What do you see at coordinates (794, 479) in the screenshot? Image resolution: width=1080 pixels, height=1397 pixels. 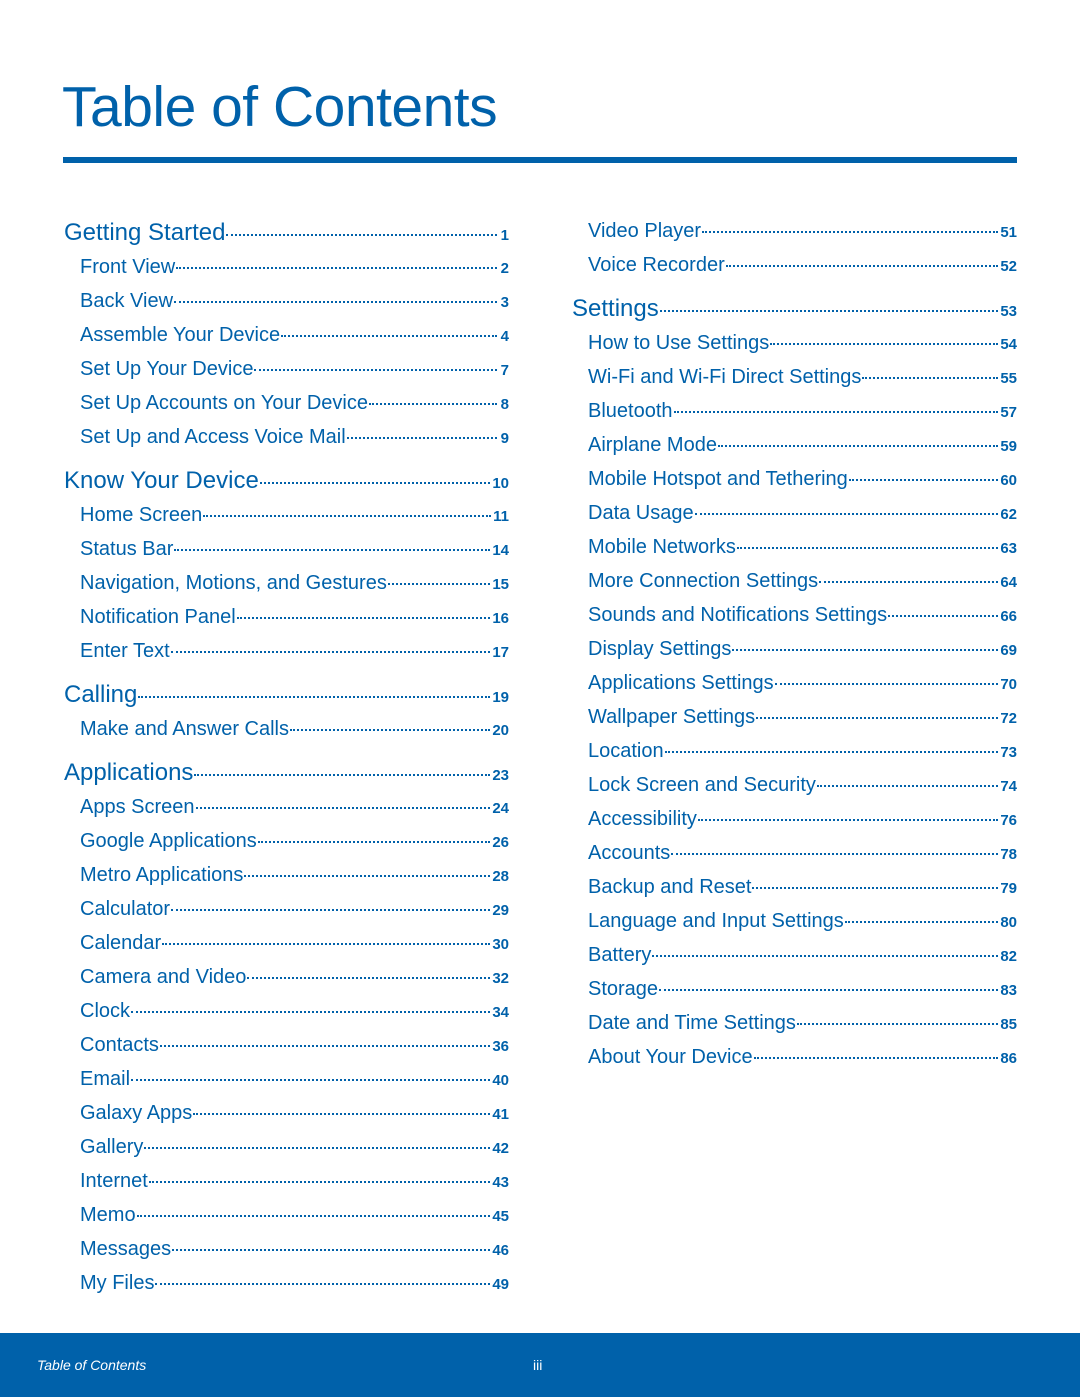 I see `toc-entry: Mobile Hotspot and Tethering 60` at bounding box center [794, 479].